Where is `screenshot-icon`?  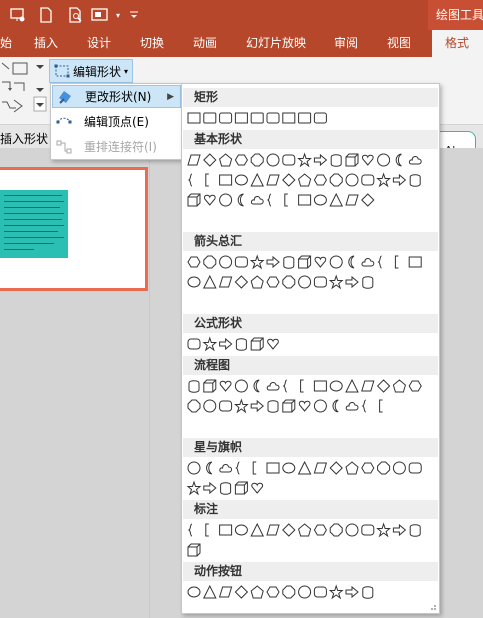
screenshot-icon is located at coordinates (100, 15).